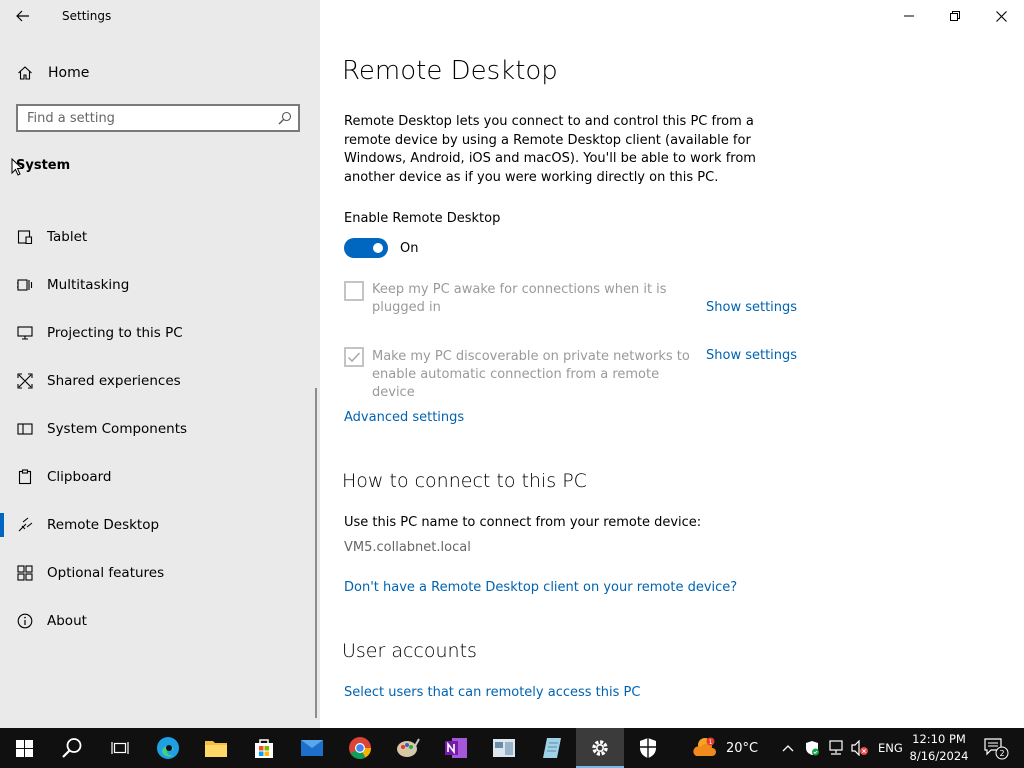 This screenshot has width=1024, height=768. What do you see at coordinates (17, 167) in the screenshot?
I see `mouse-cursor-icon` at bounding box center [17, 167].